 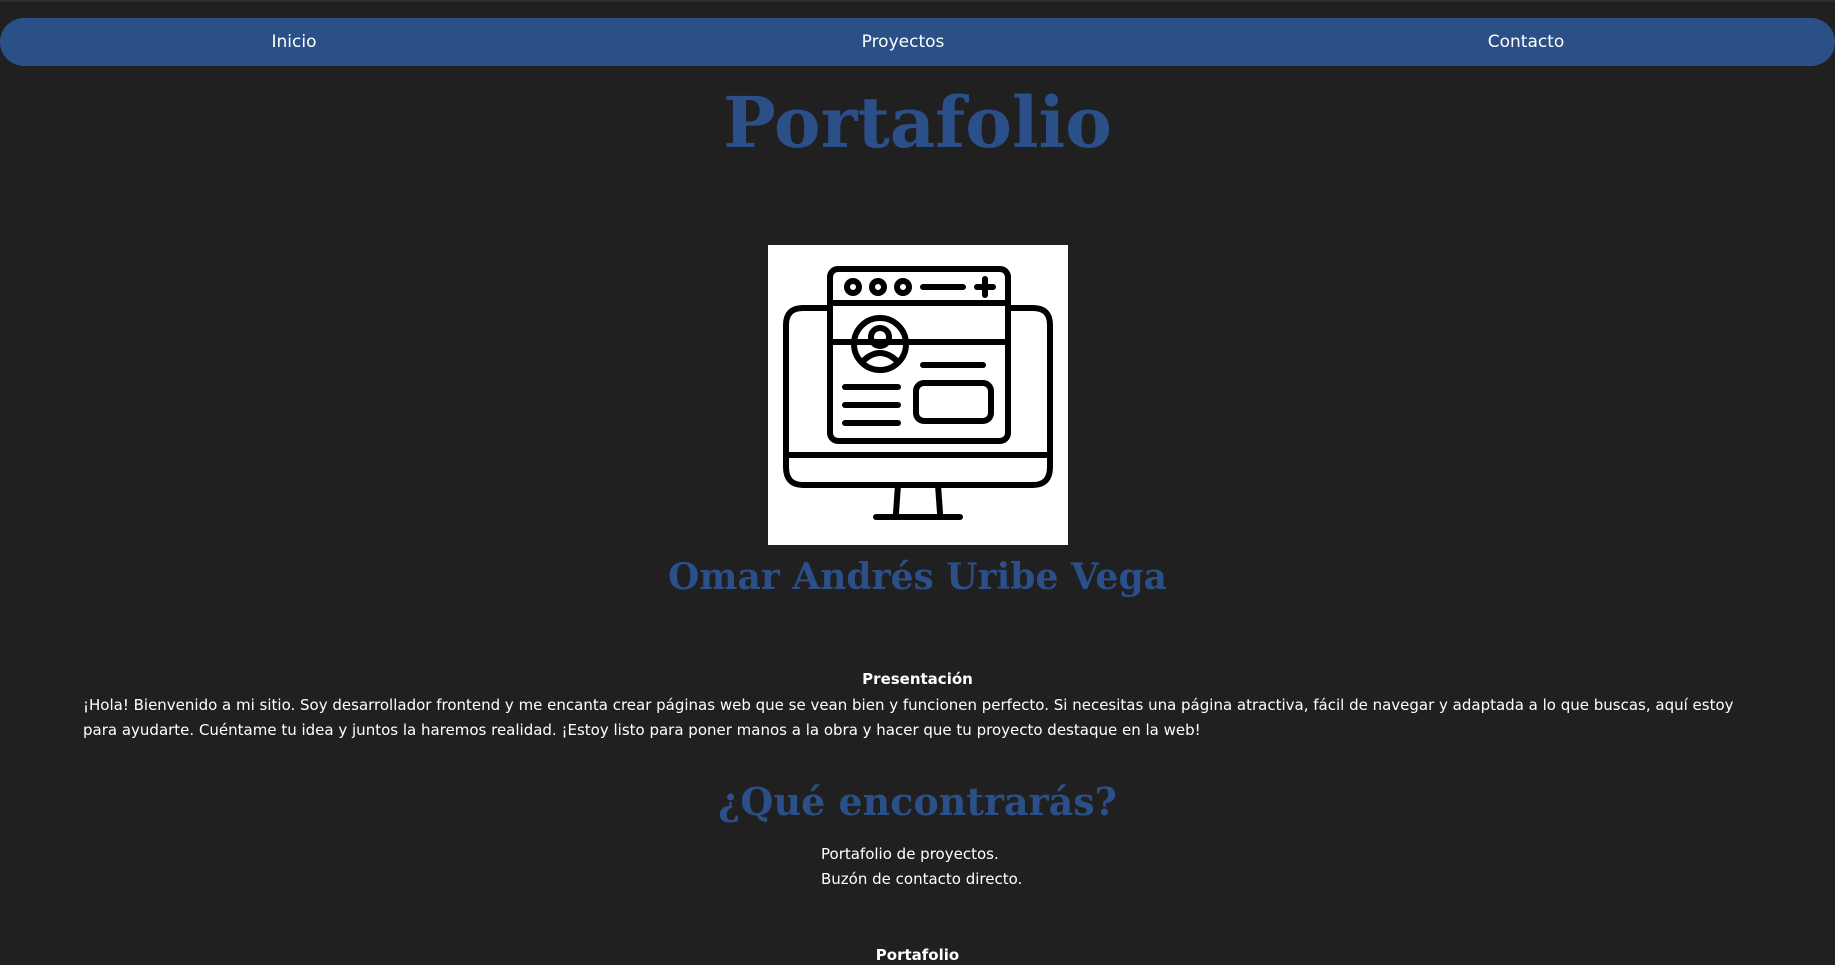 What do you see at coordinates (917, 801) in the screenshot?
I see `features-title: ¿Qué encontrarás?` at bounding box center [917, 801].